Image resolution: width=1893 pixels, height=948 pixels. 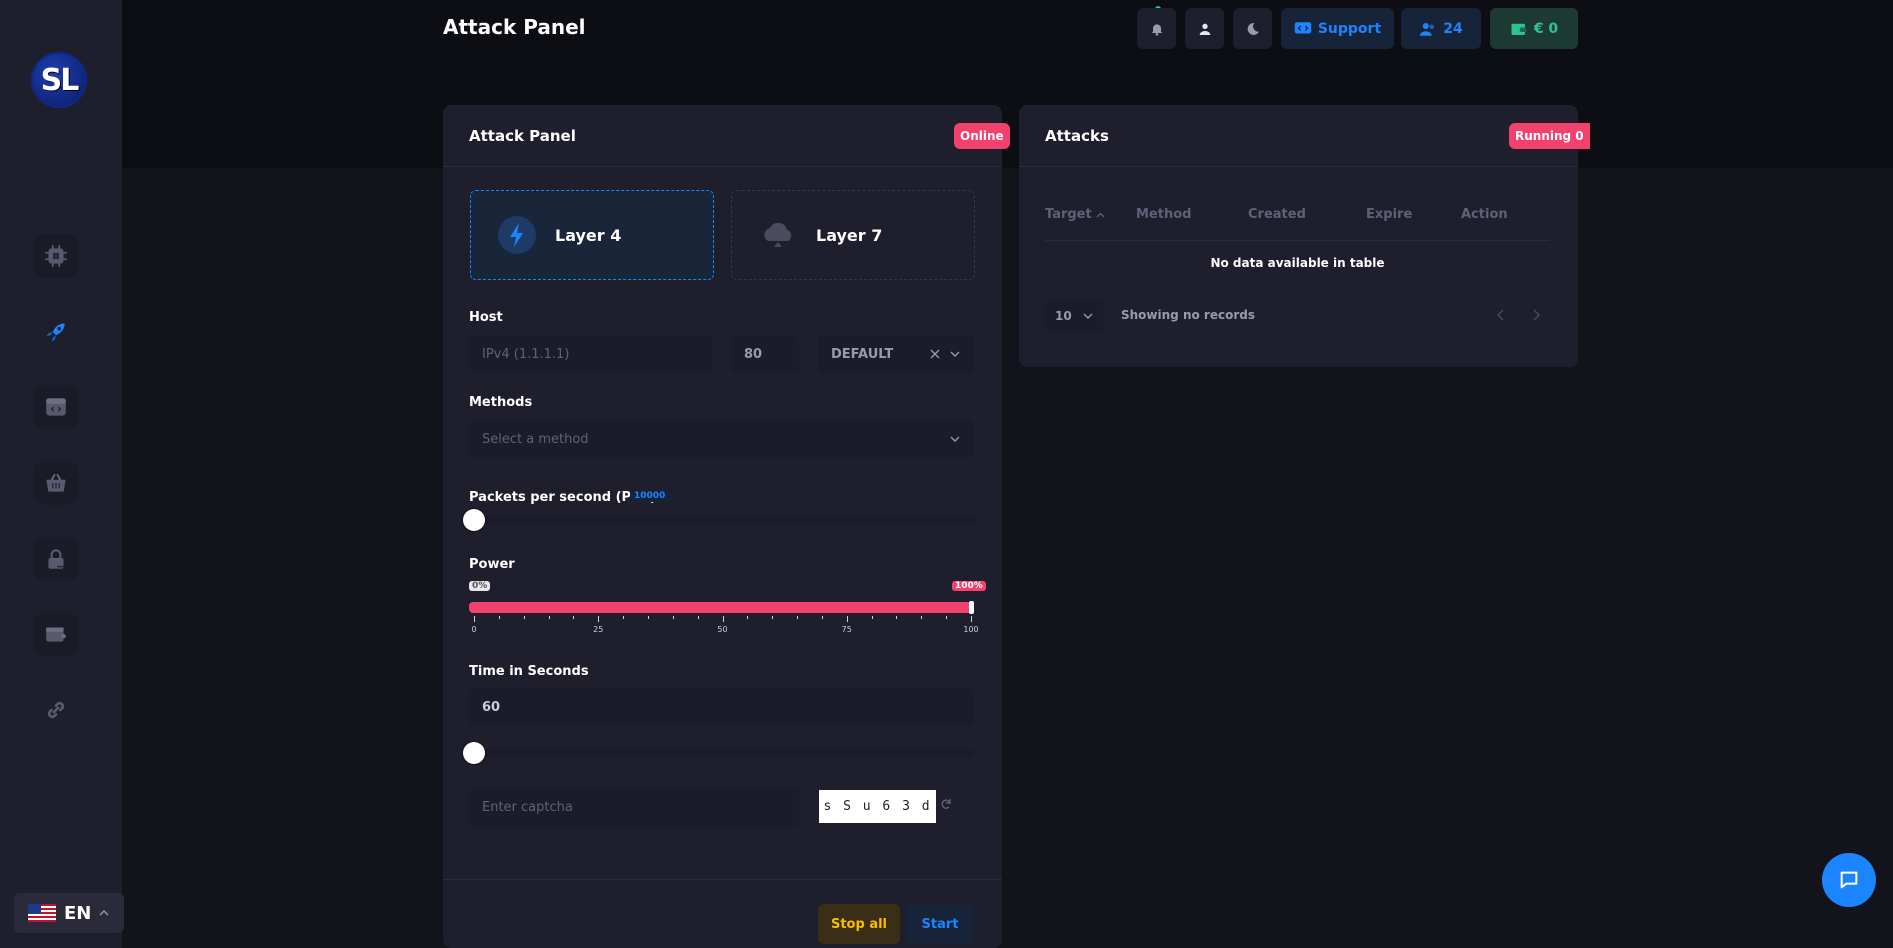 What do you see at coordinates (1427, 29) in the screenshot?
I see `users-icon` at bounding box center [1427, 29].